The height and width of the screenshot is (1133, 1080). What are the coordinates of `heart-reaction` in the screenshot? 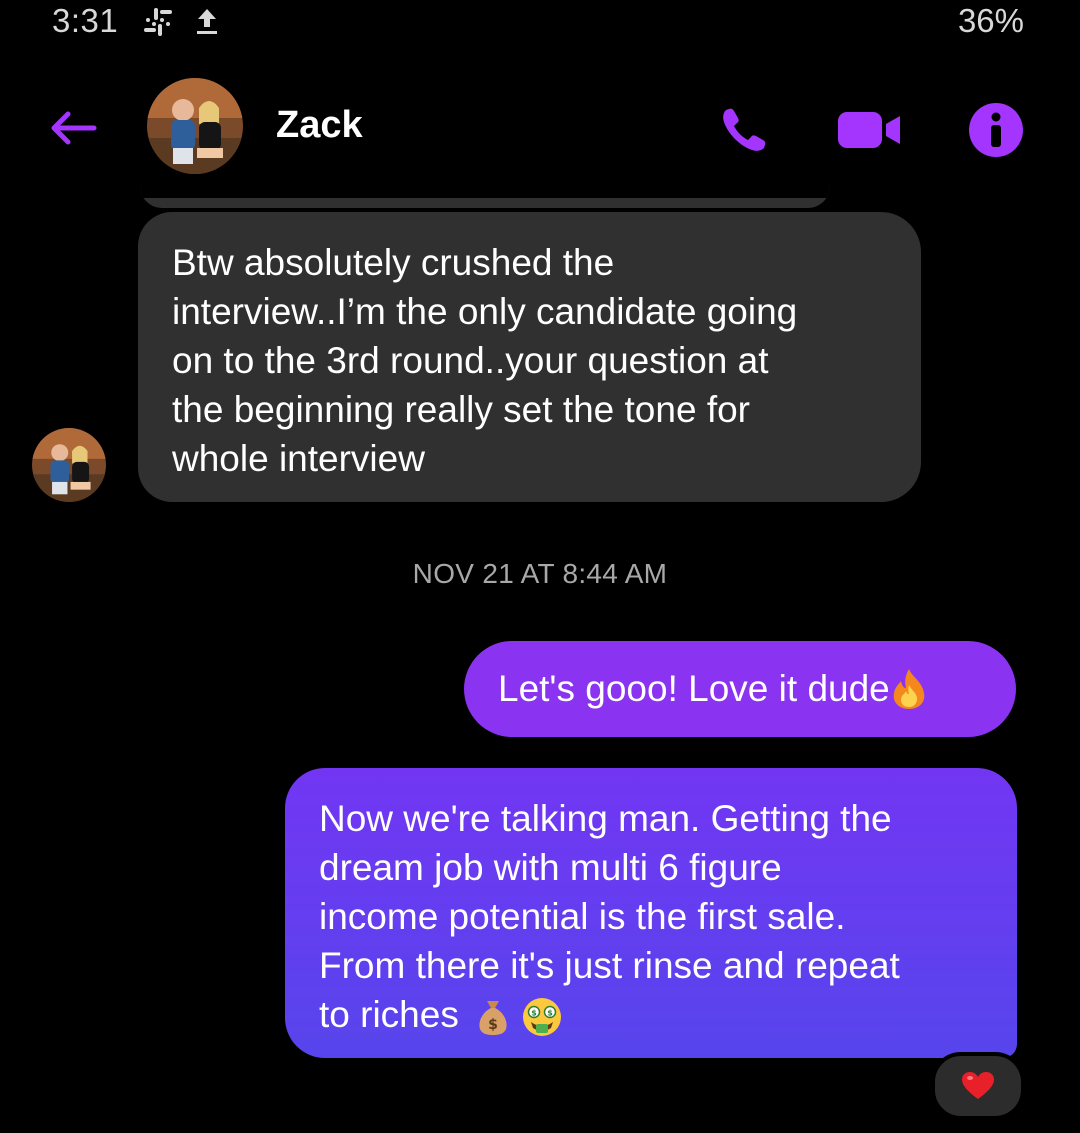 It's located at (978, 1086).